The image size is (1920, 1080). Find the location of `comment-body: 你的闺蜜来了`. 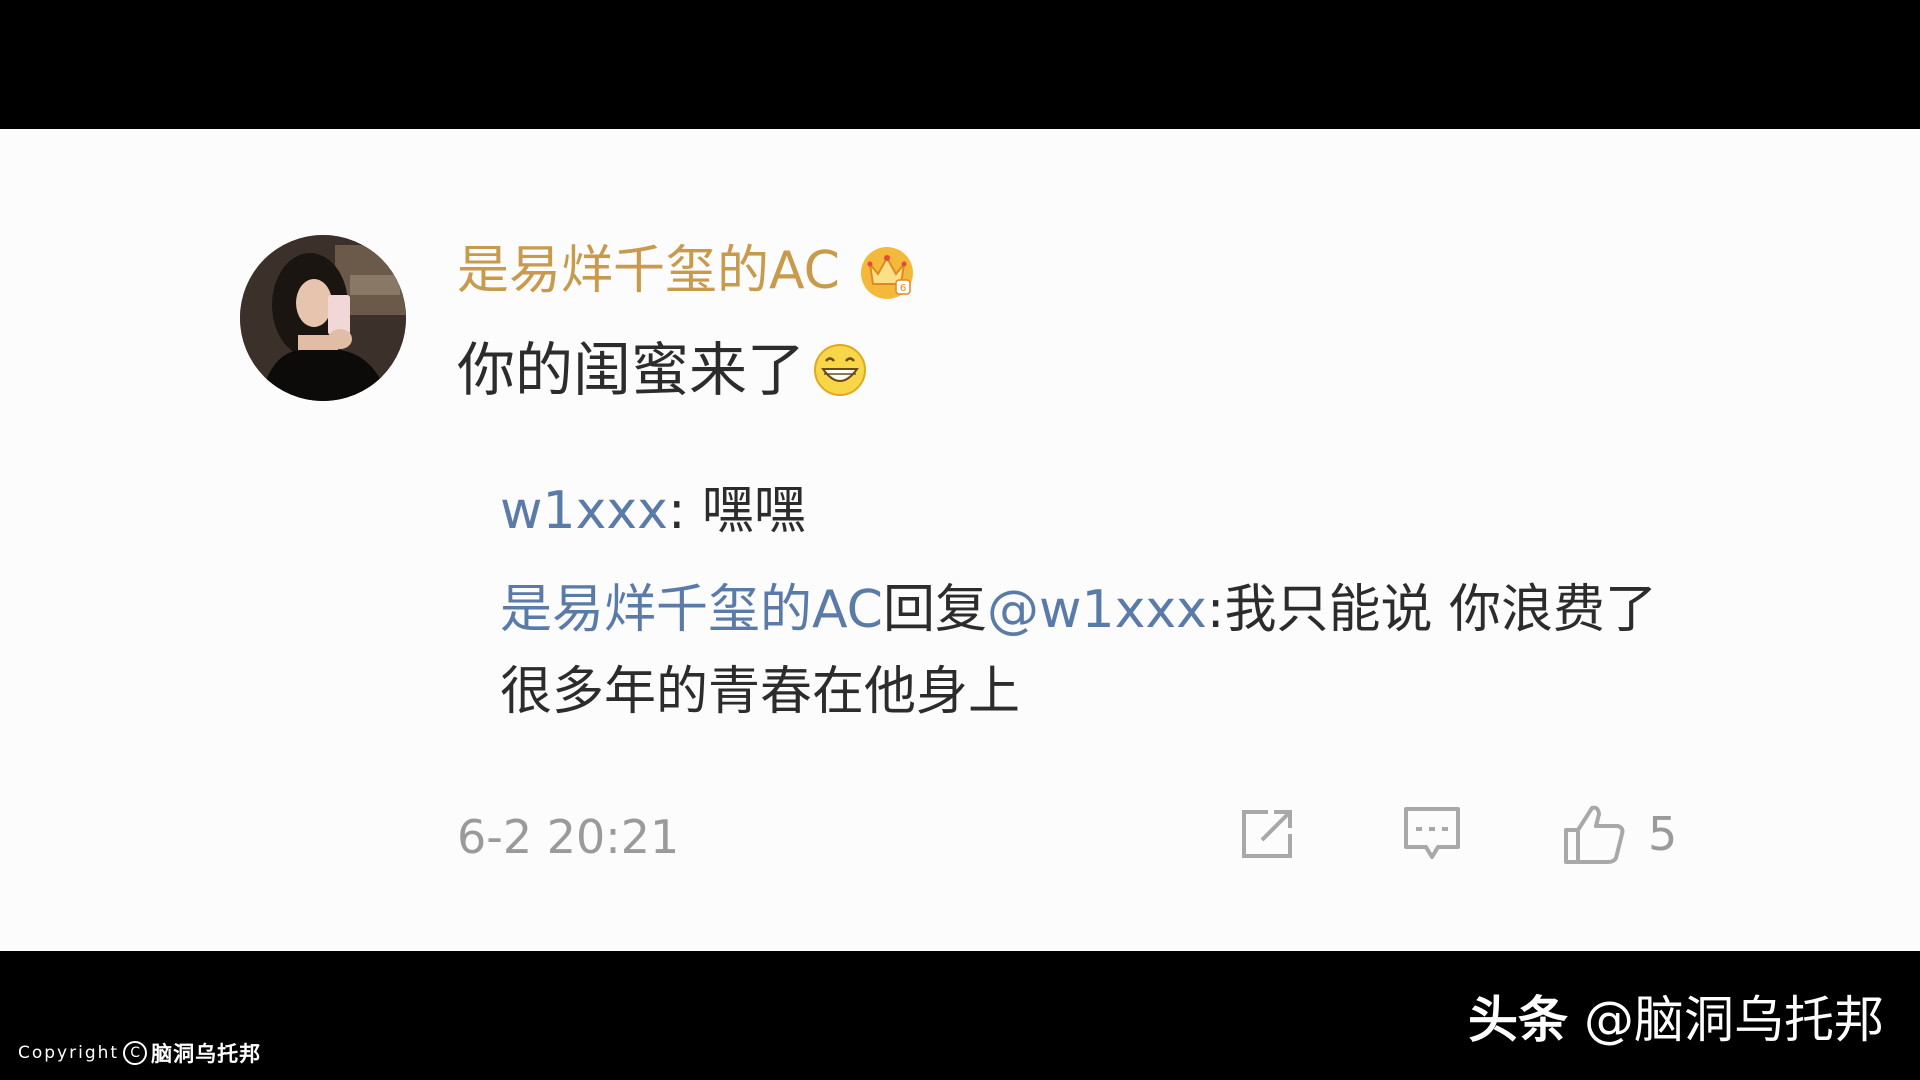

comment-body: 你的闺蜜来了 is located at coordinates (663, 370).